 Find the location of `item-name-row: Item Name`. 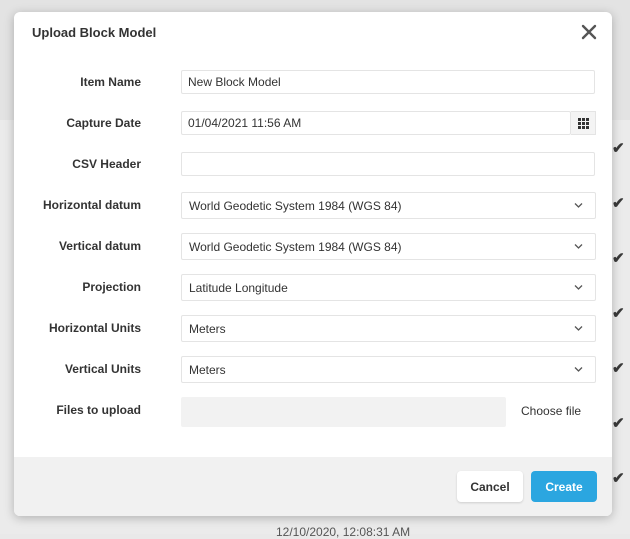

item-name-row: Item Name is located at coordinates (313, 83).